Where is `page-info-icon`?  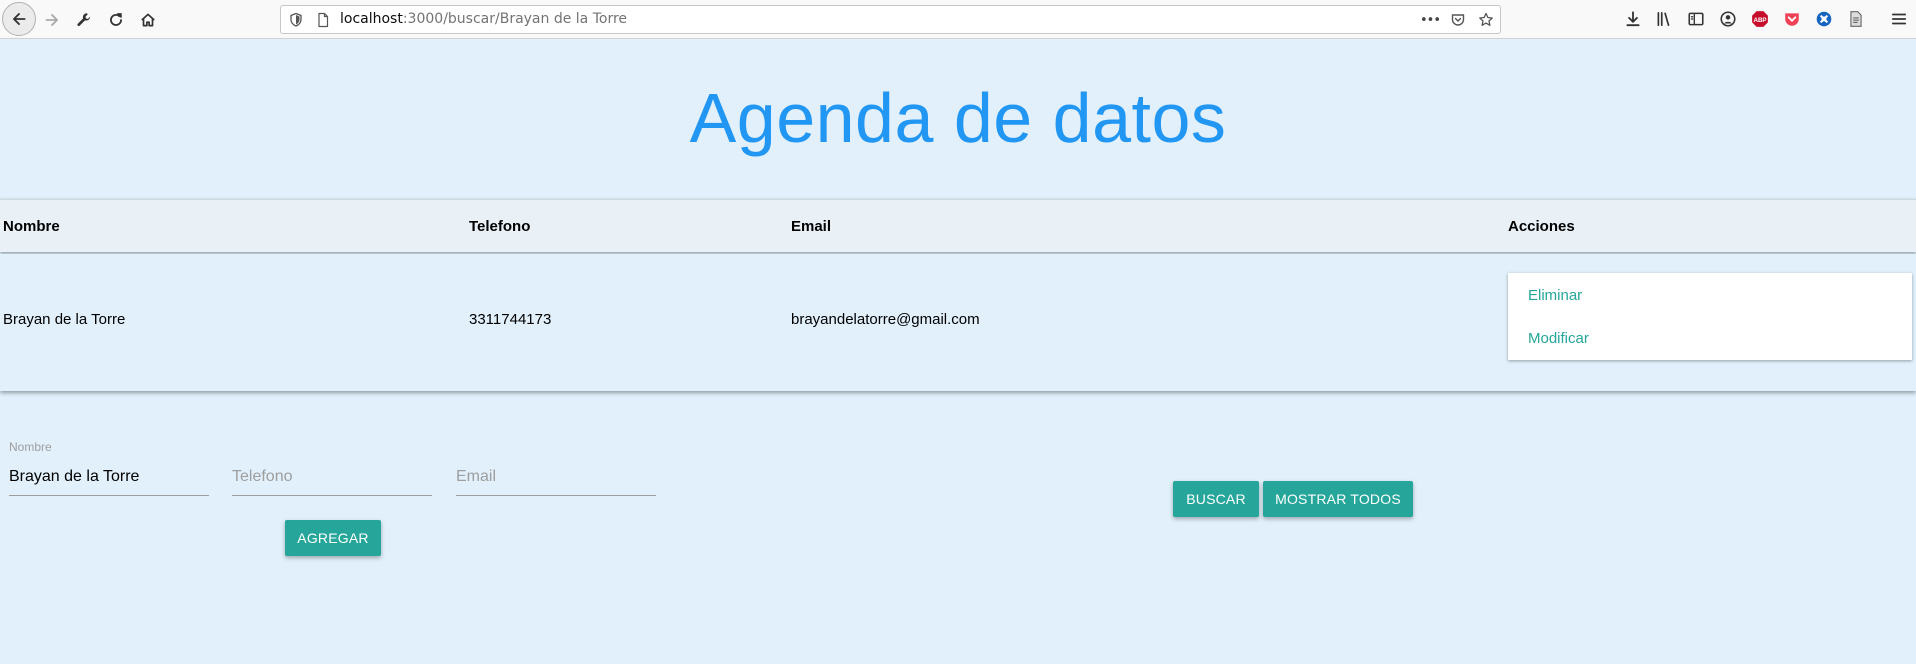 page-info-icon is located at coordinates (323, 20).